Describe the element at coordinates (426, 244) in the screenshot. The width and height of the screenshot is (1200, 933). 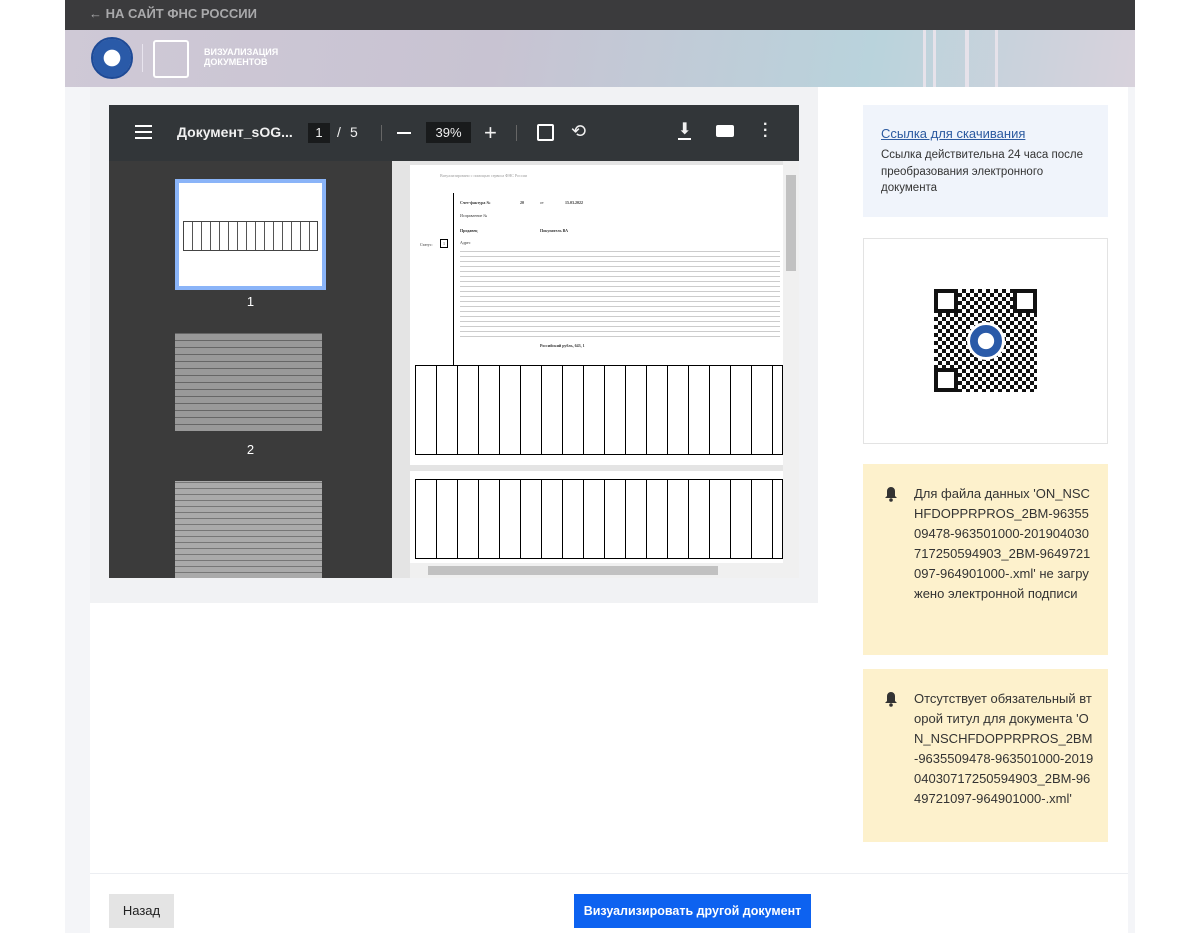
I see `status-label: Статус:` at that location.